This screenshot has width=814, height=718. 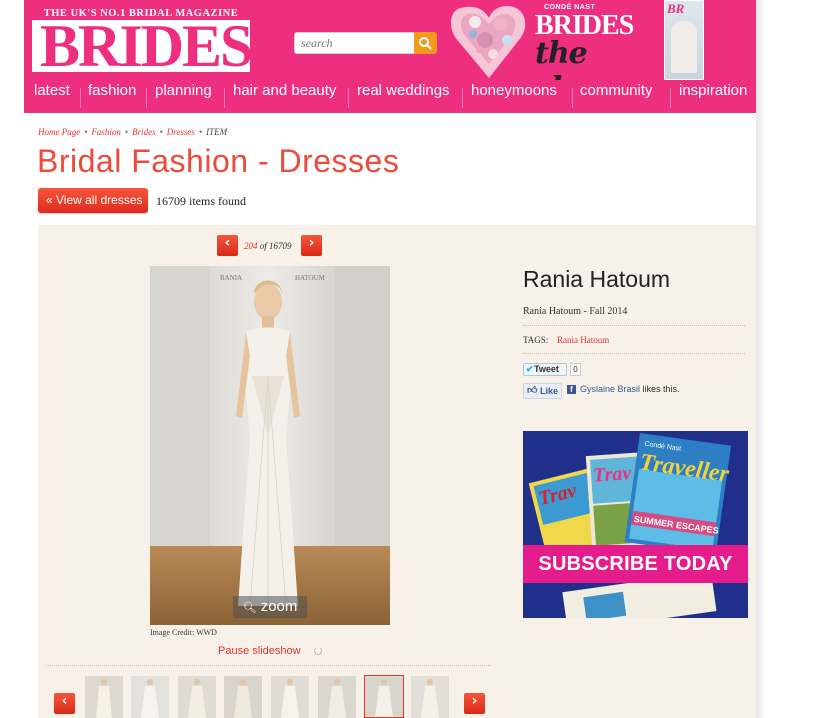 I want to click on tweet-count: 0, so click(x=575, y=369).